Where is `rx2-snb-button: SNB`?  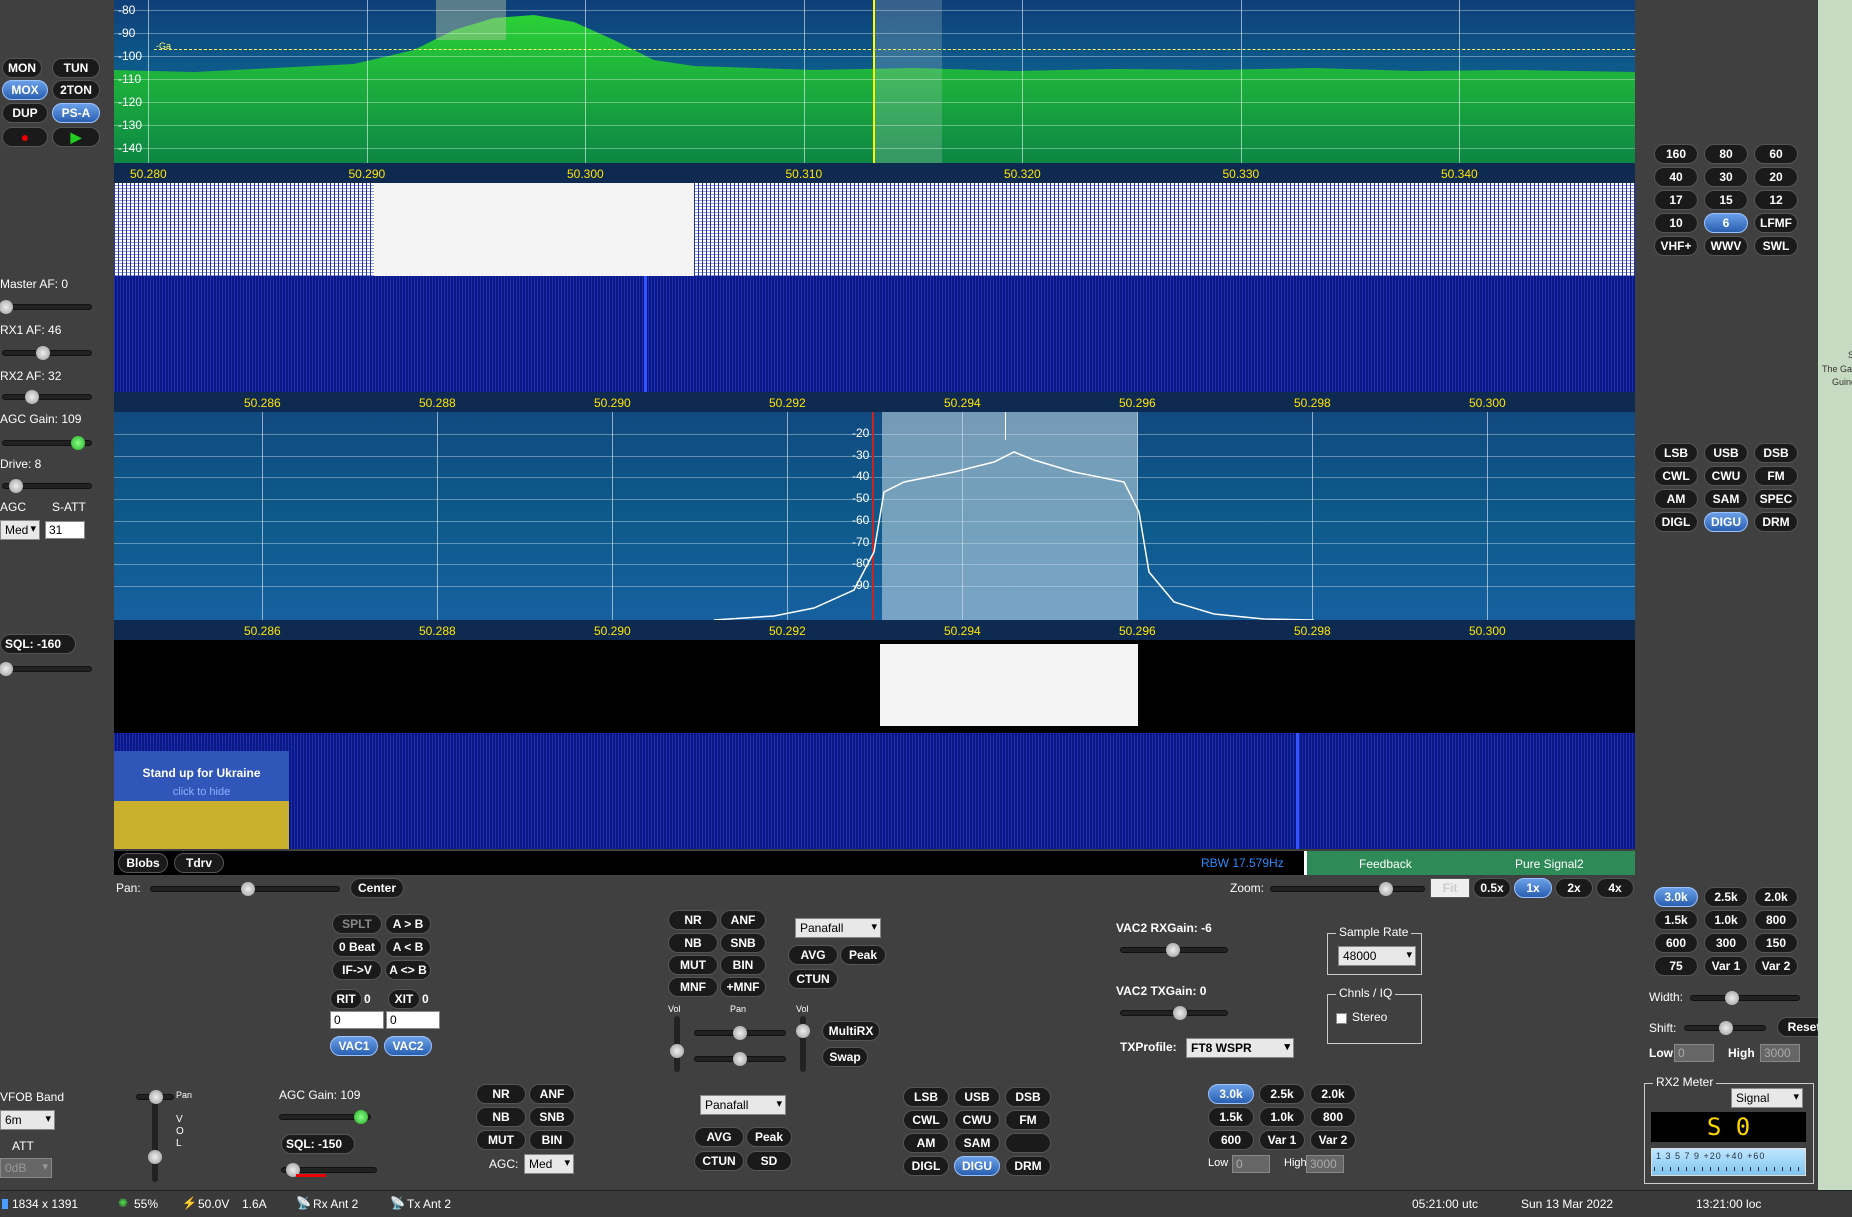
rx2-snb-button: SNB is located at coordinates (552, 1117).